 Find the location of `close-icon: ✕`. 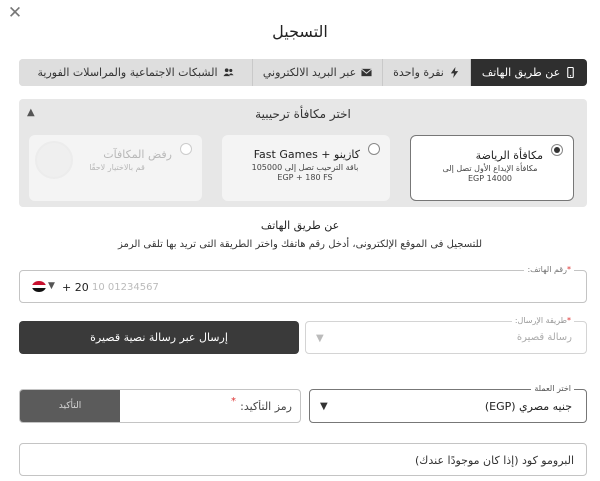

close-icon: ✕ is located at coordinates (15, 13).